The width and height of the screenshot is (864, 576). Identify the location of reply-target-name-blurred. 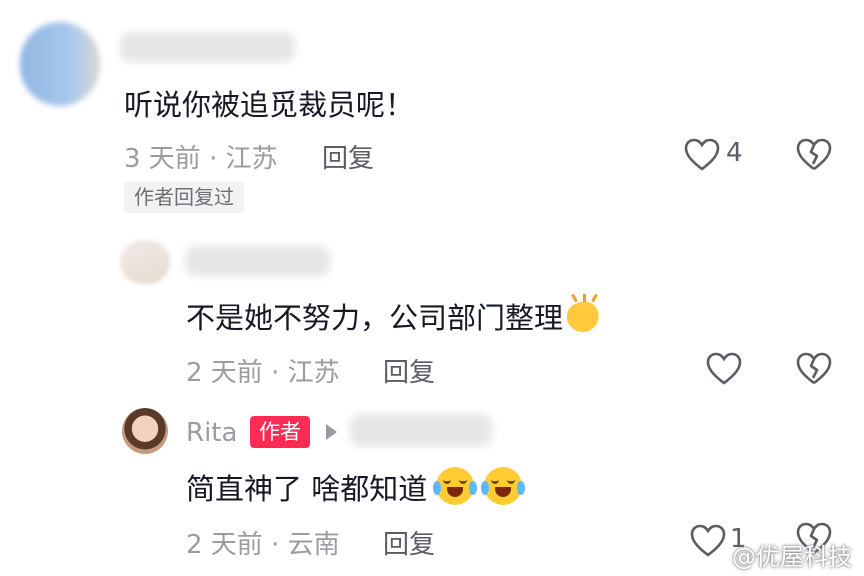
(421, 430).